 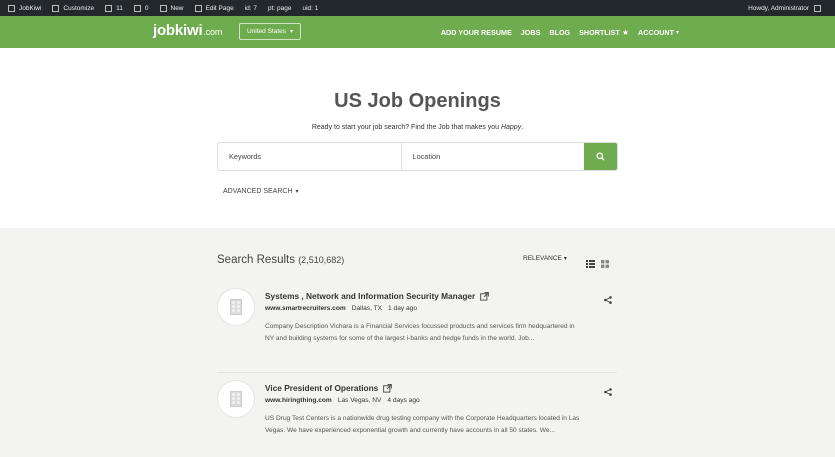 What do you see at coordinates (417, 101) in the screenshot?
I see `page-title: US Job Openings` at bounding box center [417, 101].